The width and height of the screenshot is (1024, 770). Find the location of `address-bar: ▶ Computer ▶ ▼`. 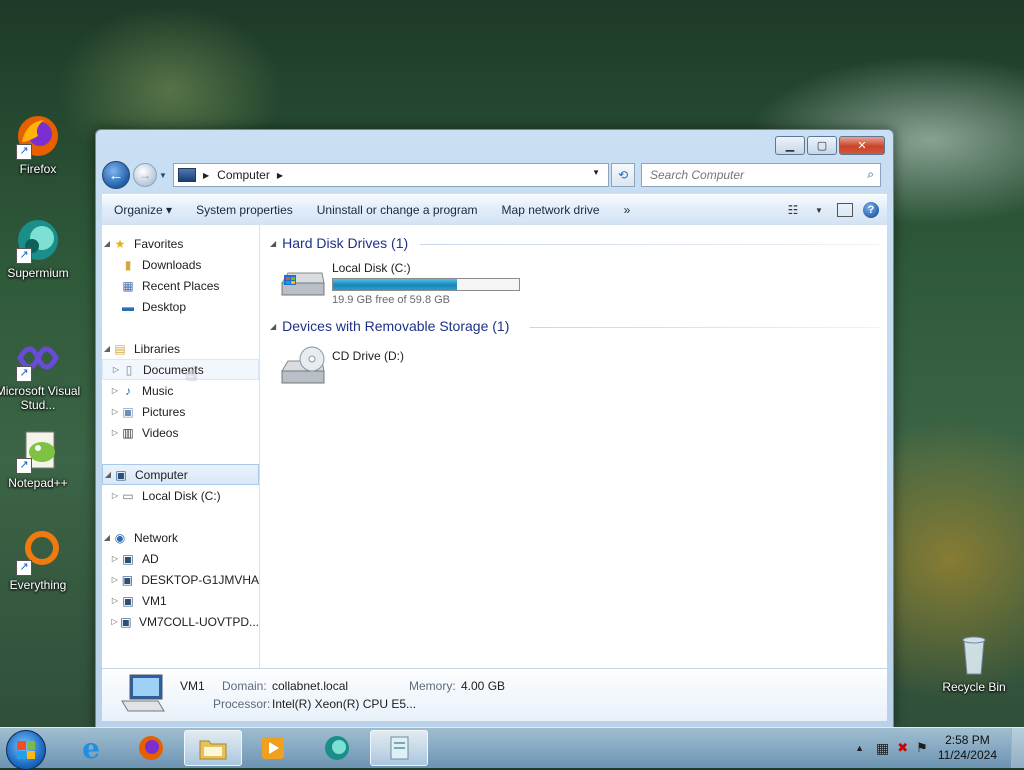

address-bar: ▶ Computer ▶ ▼ is located at coordinates (391, 175).